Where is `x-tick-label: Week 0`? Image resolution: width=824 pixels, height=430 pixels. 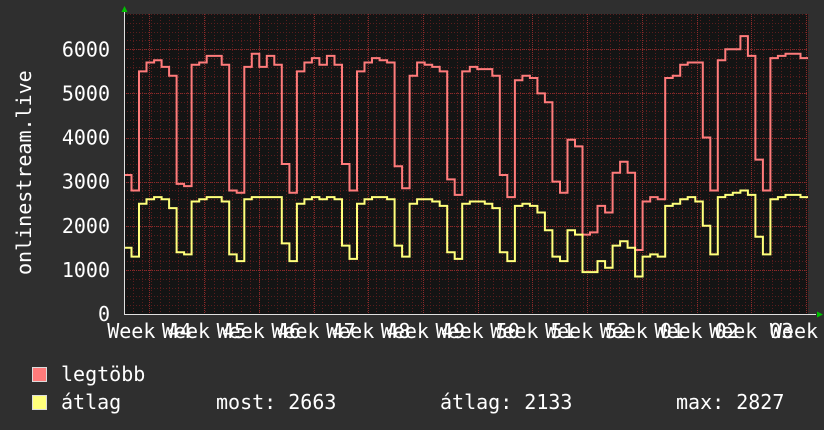 x-tick-label: Week 0 is located at coordinates (797, 331).